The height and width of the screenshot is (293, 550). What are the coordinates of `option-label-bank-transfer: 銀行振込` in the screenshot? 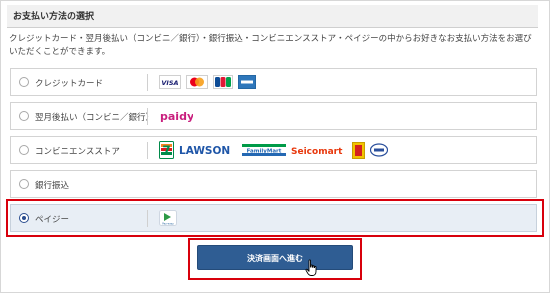 It's located at (52, 186).